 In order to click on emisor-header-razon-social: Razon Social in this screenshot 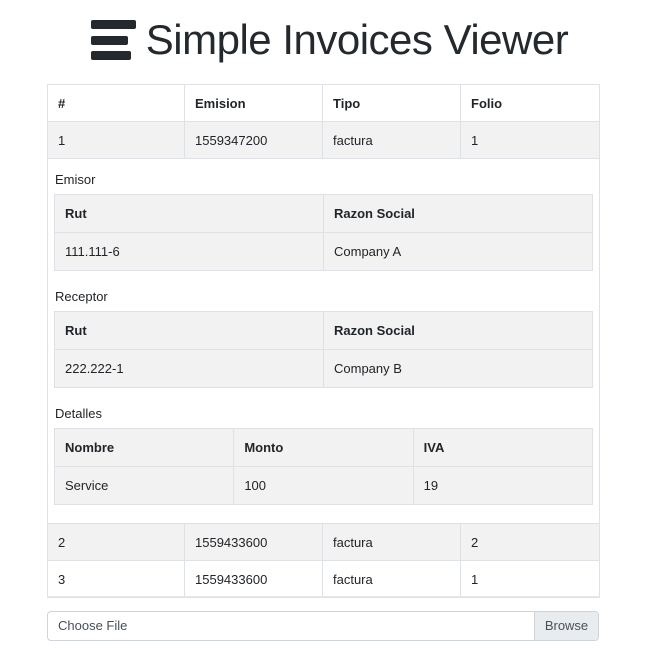, I will do `click(458, 213)`.